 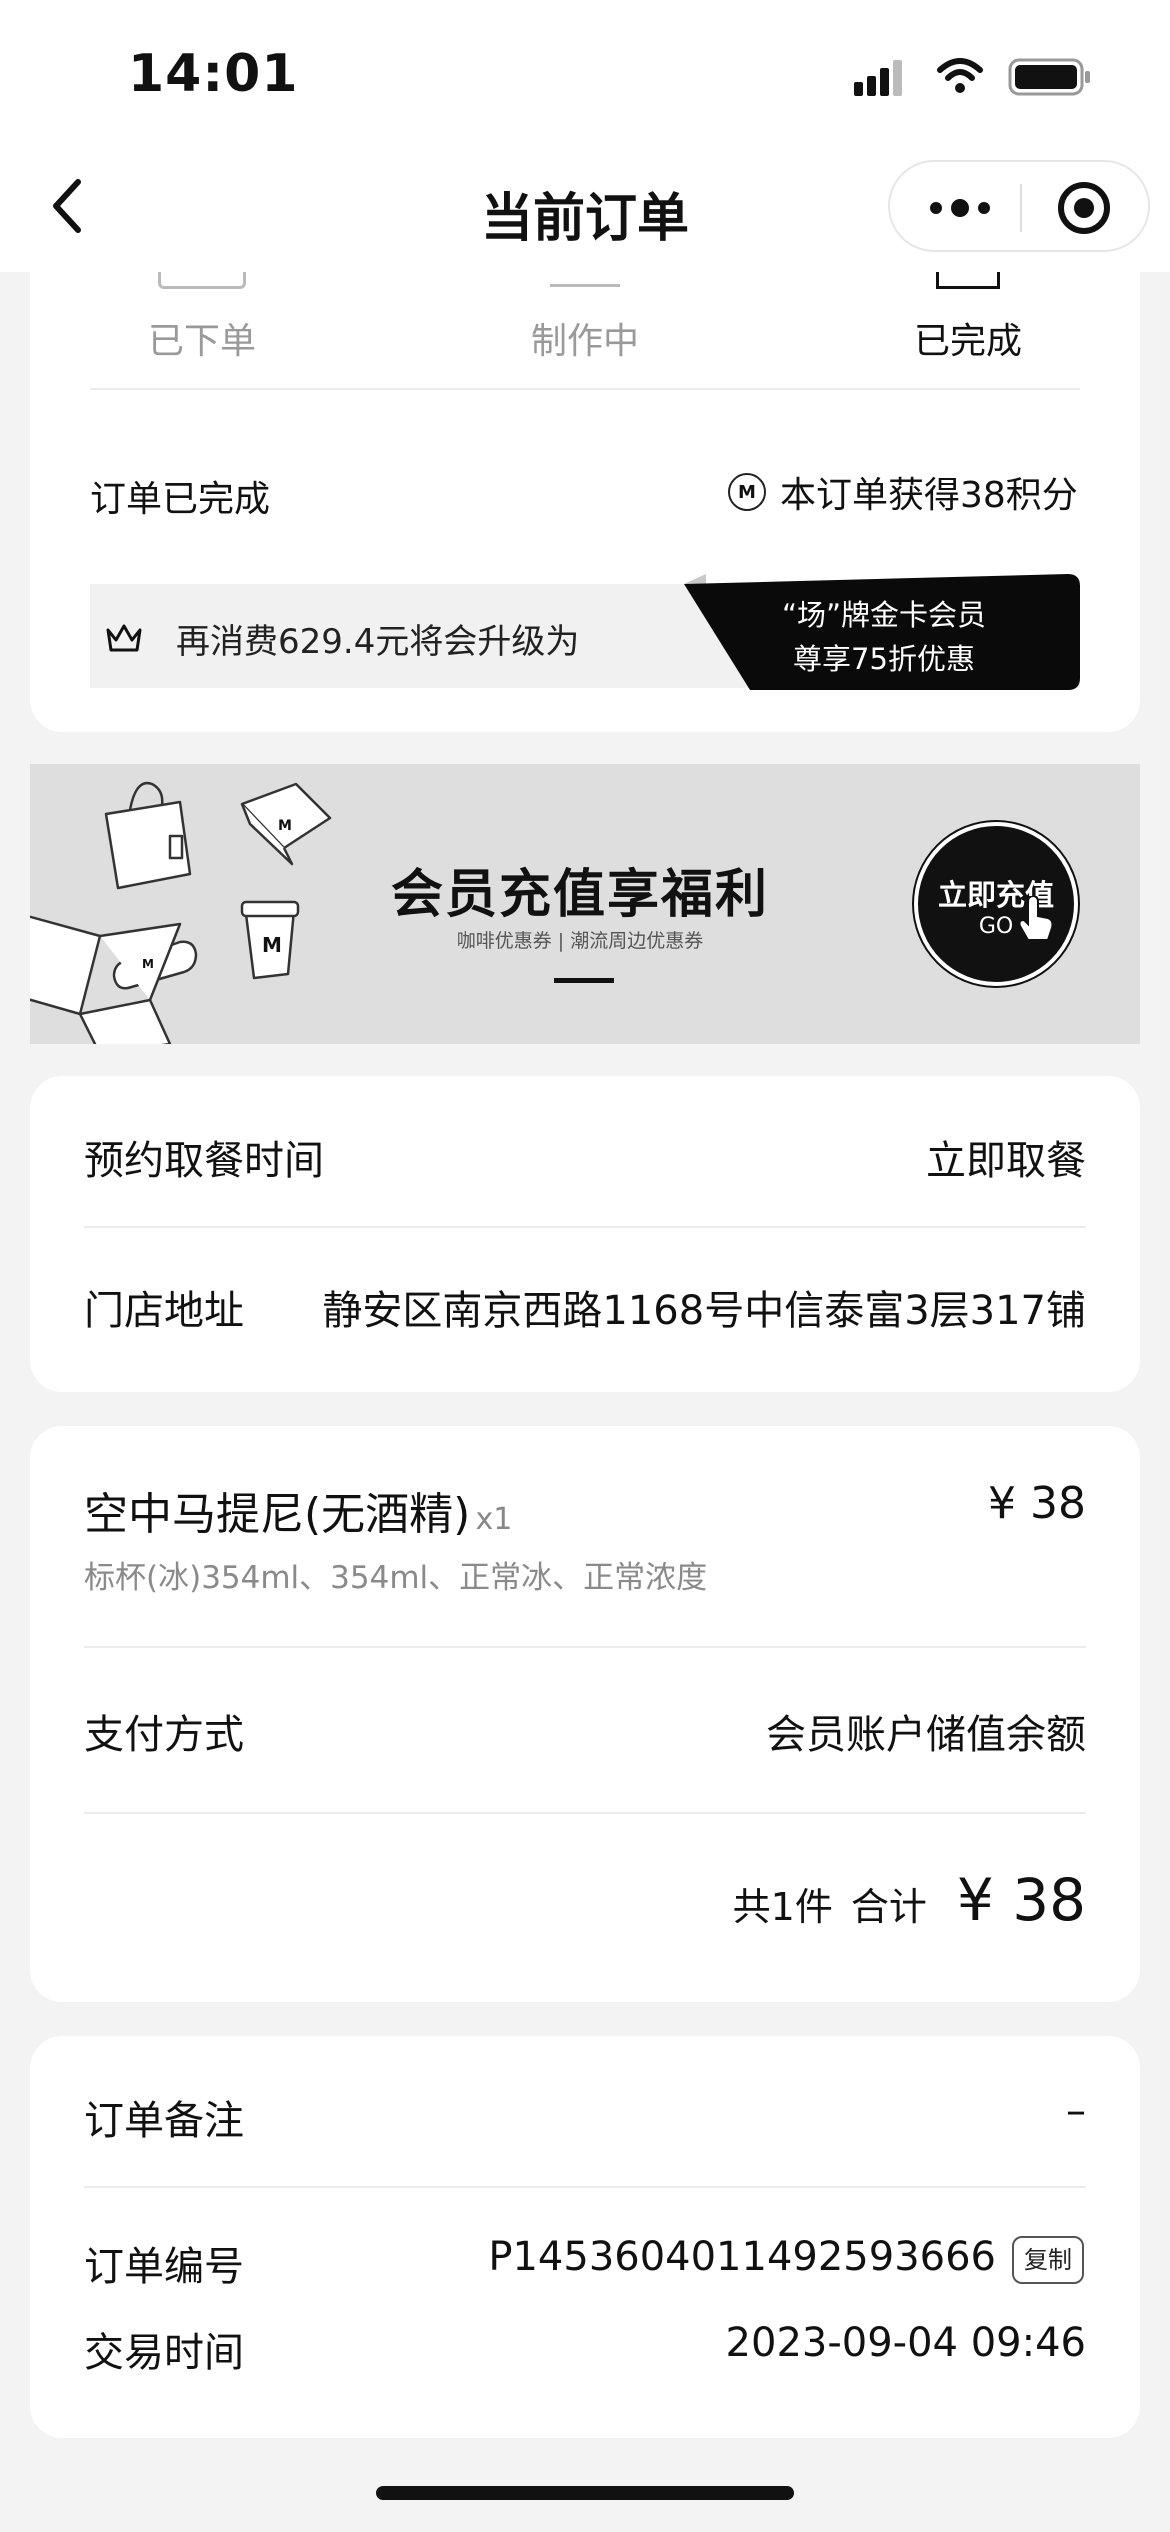 I want to click on upgrade-text: 再消费629.4元将会升级为, so click(x=378, y=642).